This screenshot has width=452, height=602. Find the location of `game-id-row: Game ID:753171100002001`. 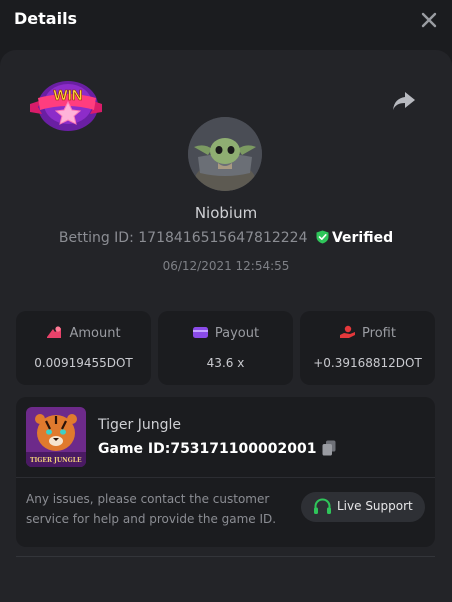

game-id-row: Game ID:753171100002001 is located at coordinates (217, 448).